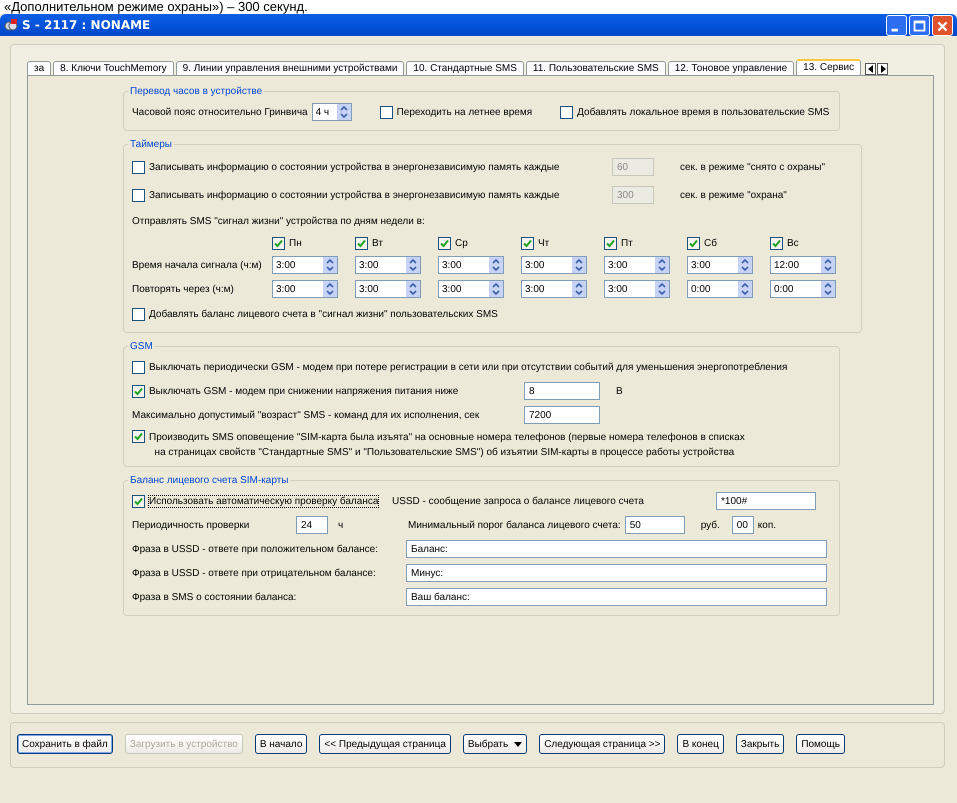 The image size is (957, 803). I want to click on action-button: Выбрать, so click(495, 744).